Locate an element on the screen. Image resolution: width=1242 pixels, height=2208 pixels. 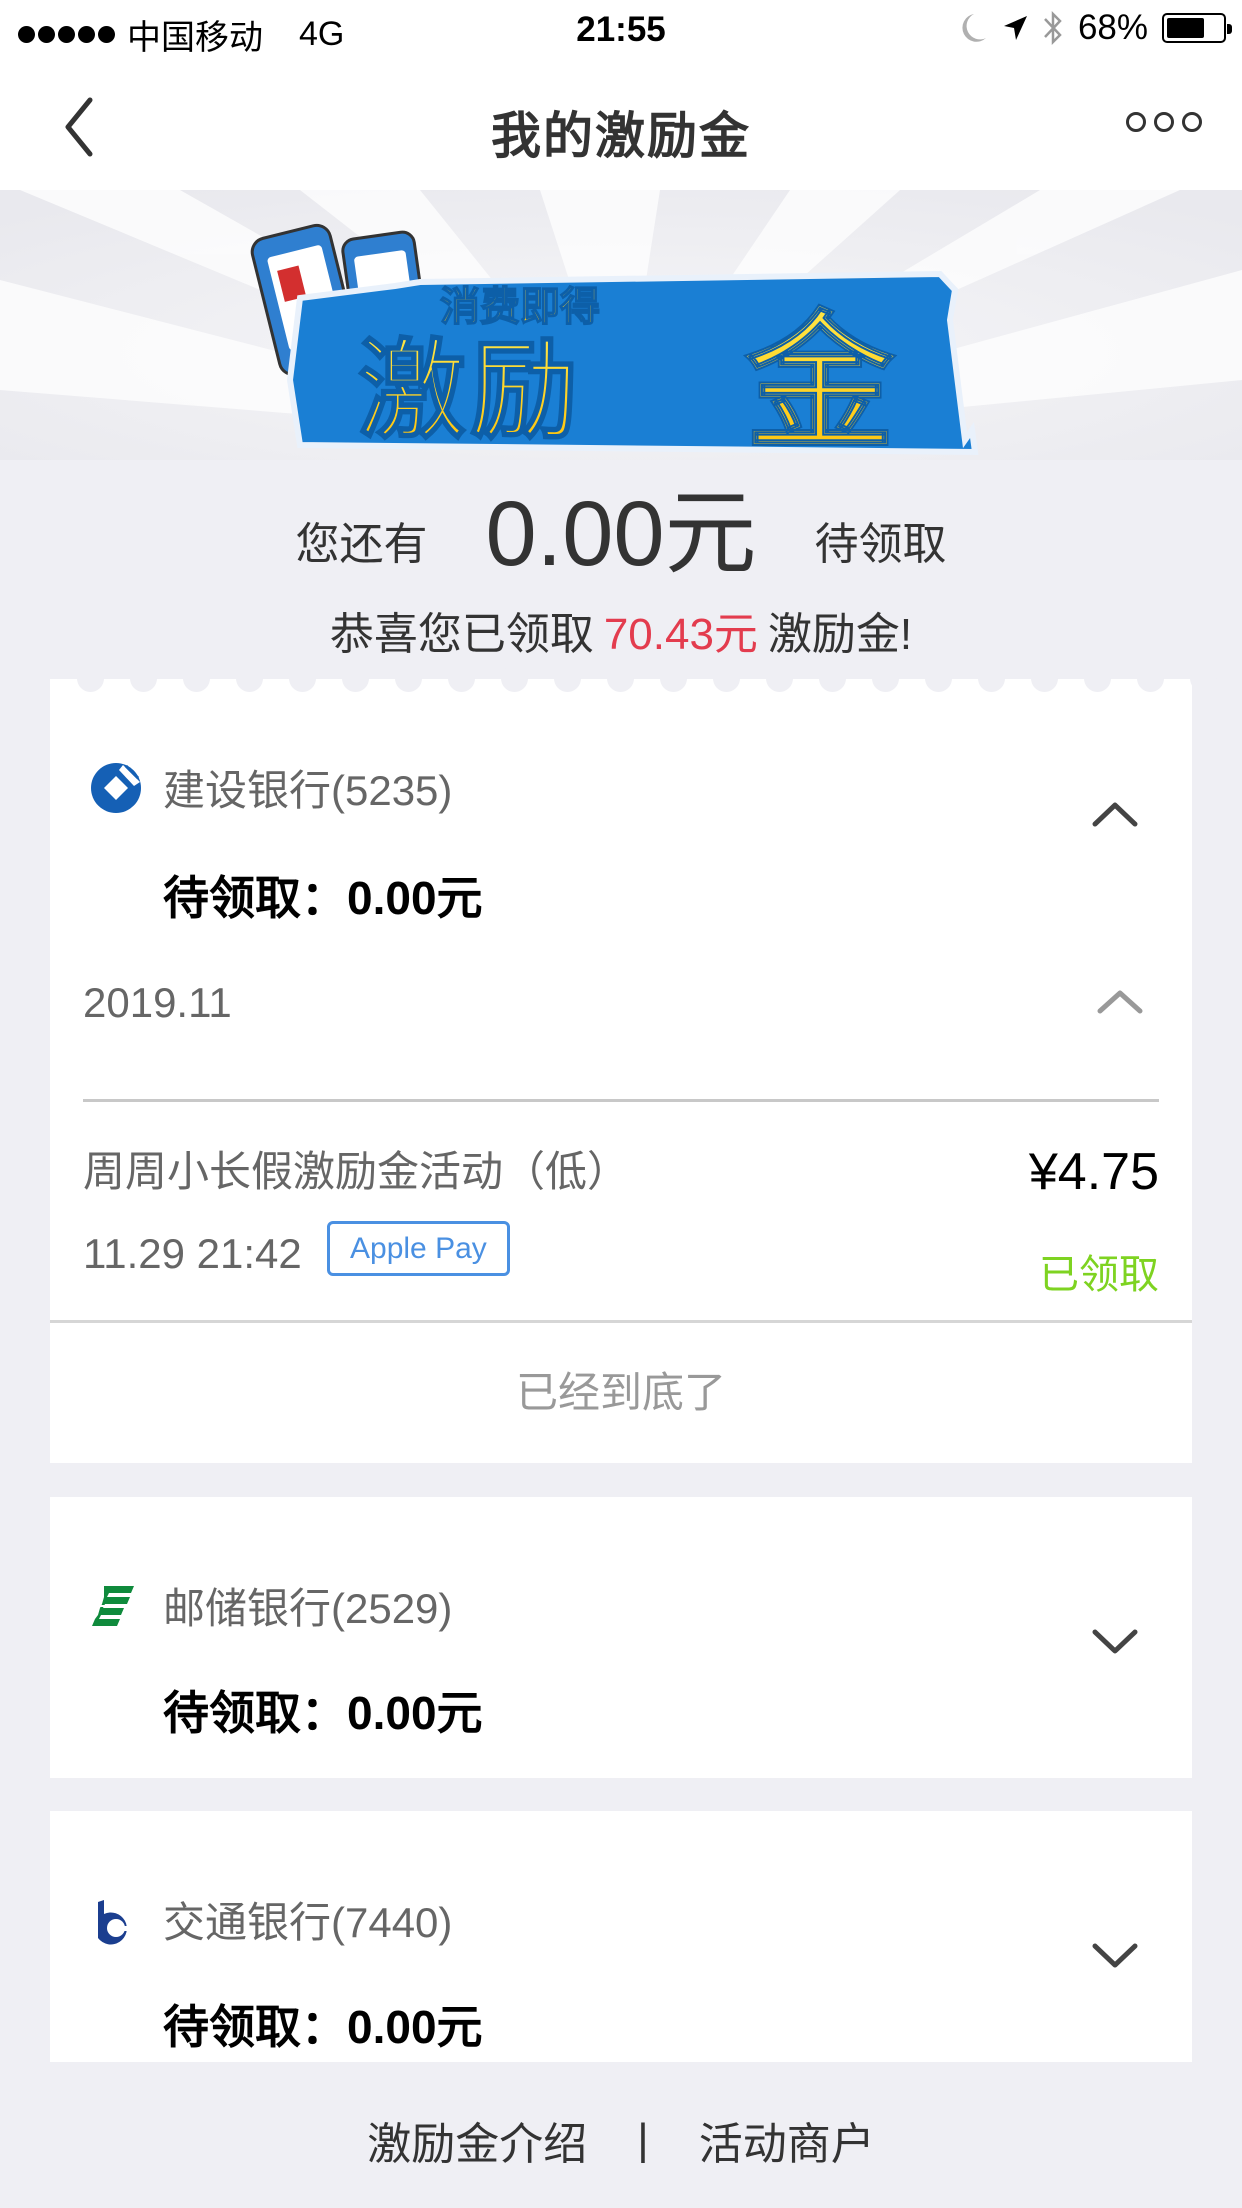
pending-prefix: 您还有 is located at coordinates (361, 544).